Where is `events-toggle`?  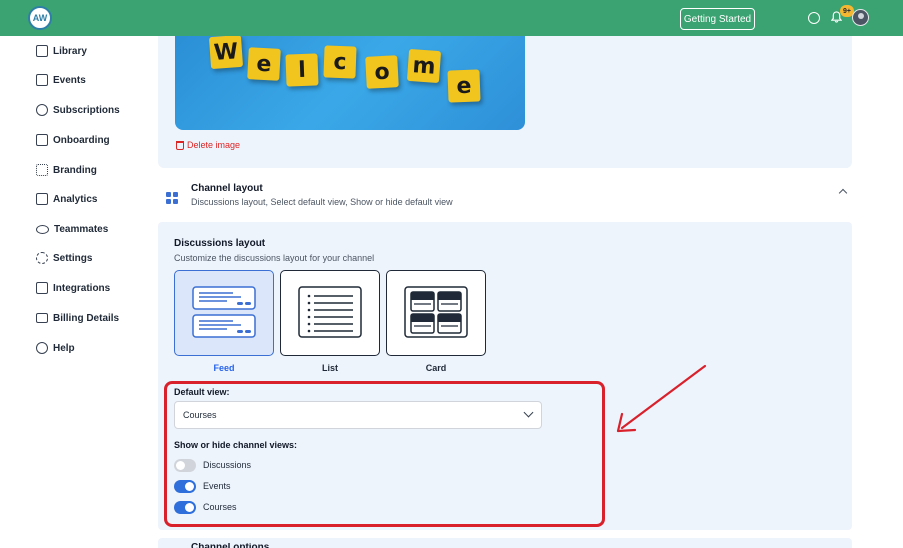 events-toggle is located at coordinates (185, 486).